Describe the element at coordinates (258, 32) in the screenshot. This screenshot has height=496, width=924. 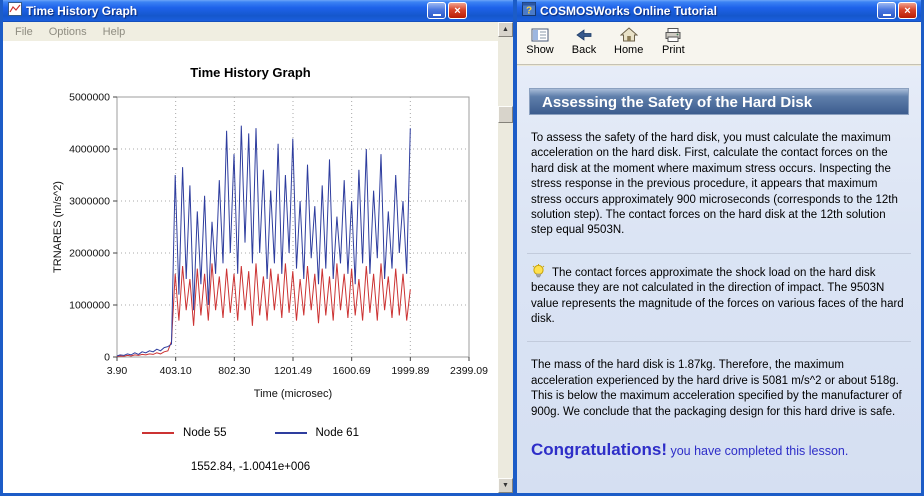
I see `left-window-menubar: File Options Help` at that location.